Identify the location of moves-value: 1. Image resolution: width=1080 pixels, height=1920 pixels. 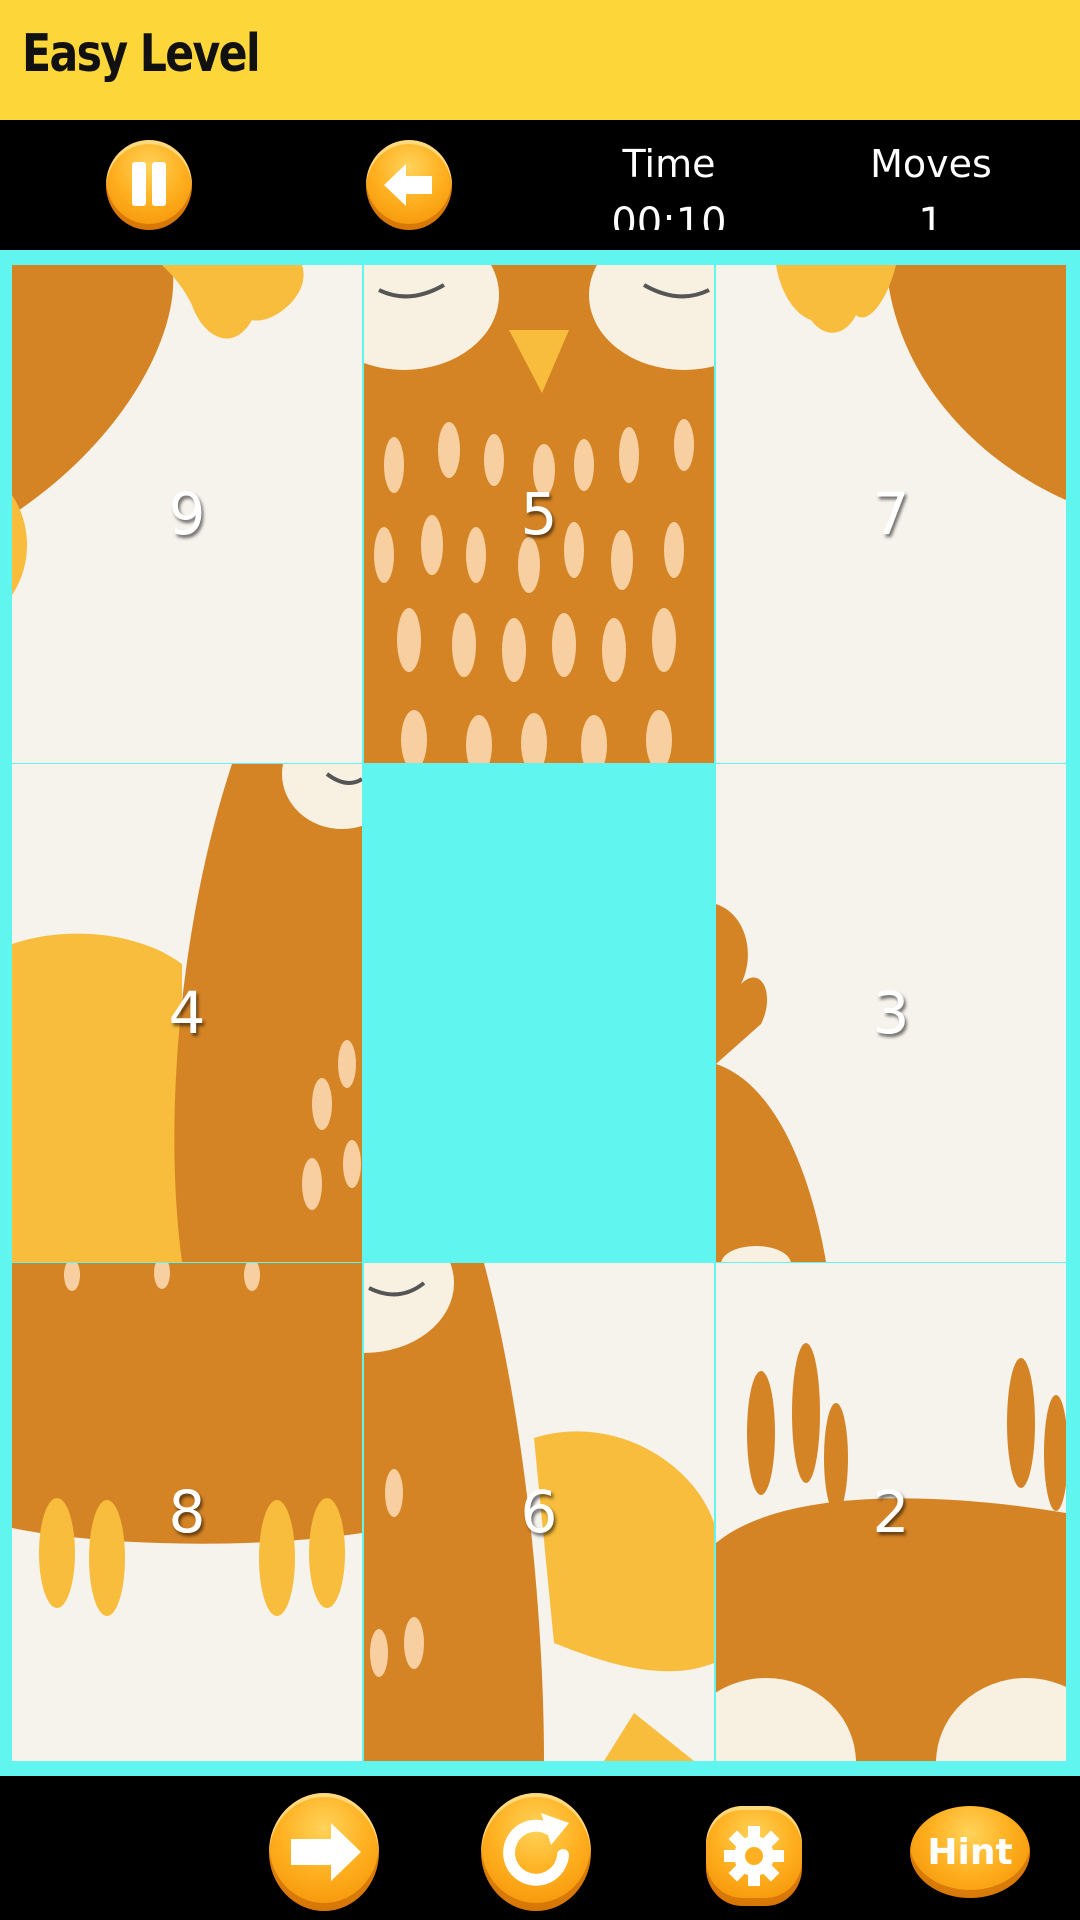
(931, 215).